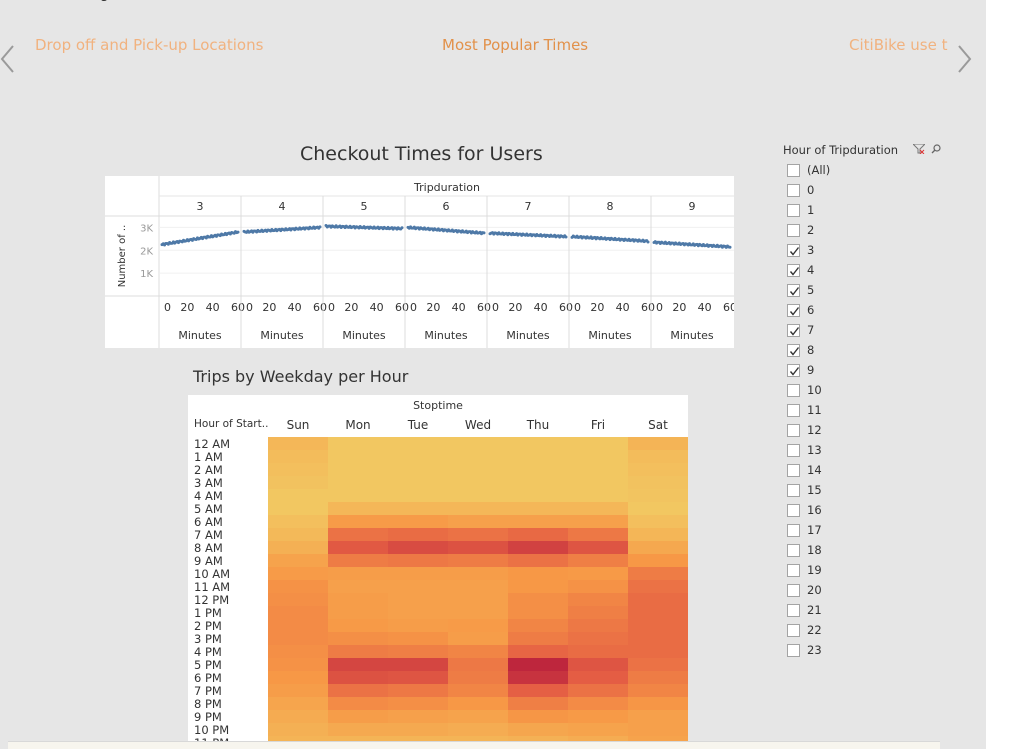  What do you see at coordinates (857, 211) in the screenshot?
I see `filter-option: 1` at bounding box center [857, 211].